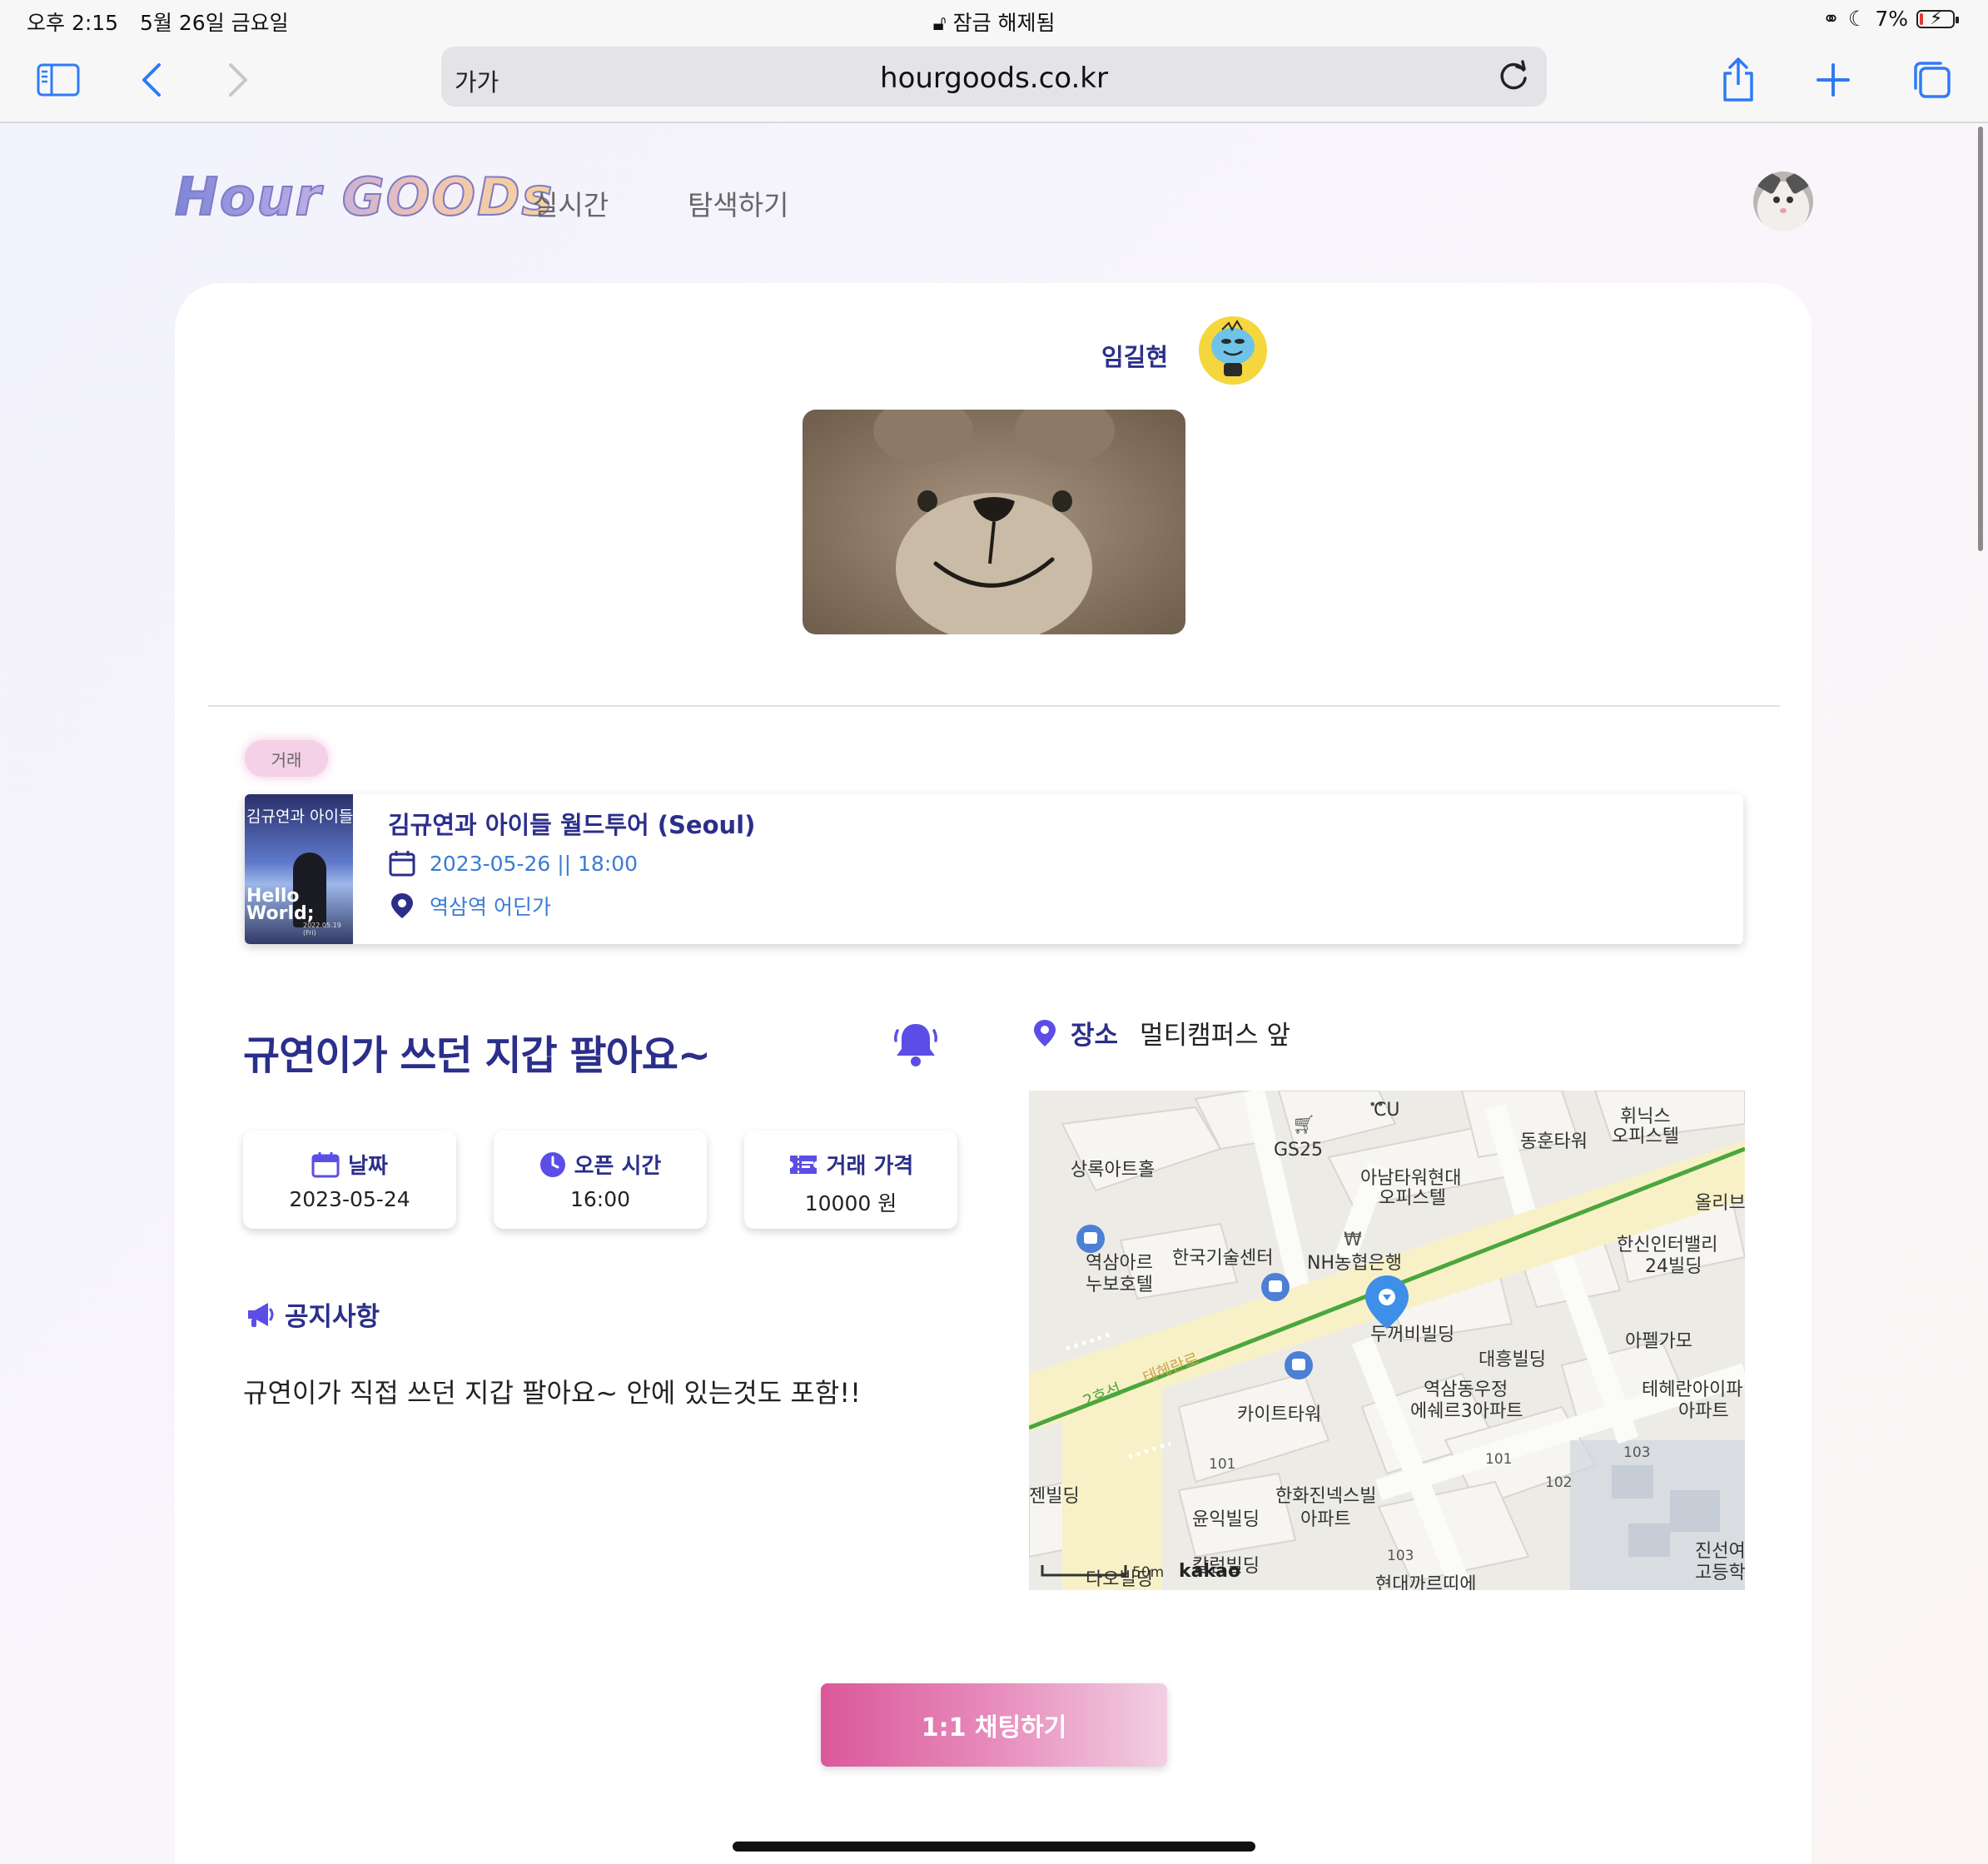  Describe the element at coordinates (1513, 76) in the screenshot. I see `reload-icon` at that location.